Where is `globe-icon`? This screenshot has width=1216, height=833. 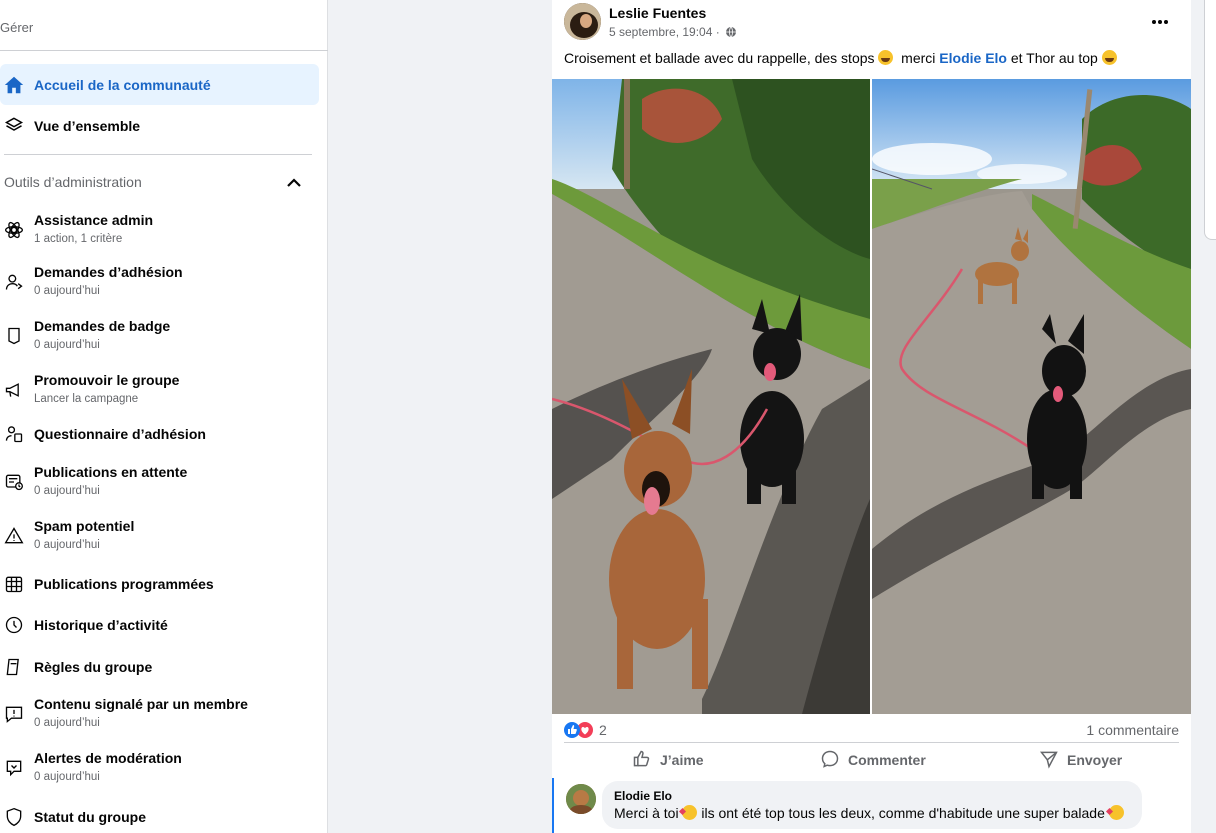 globe-icon is located at coordinates (731, 33).